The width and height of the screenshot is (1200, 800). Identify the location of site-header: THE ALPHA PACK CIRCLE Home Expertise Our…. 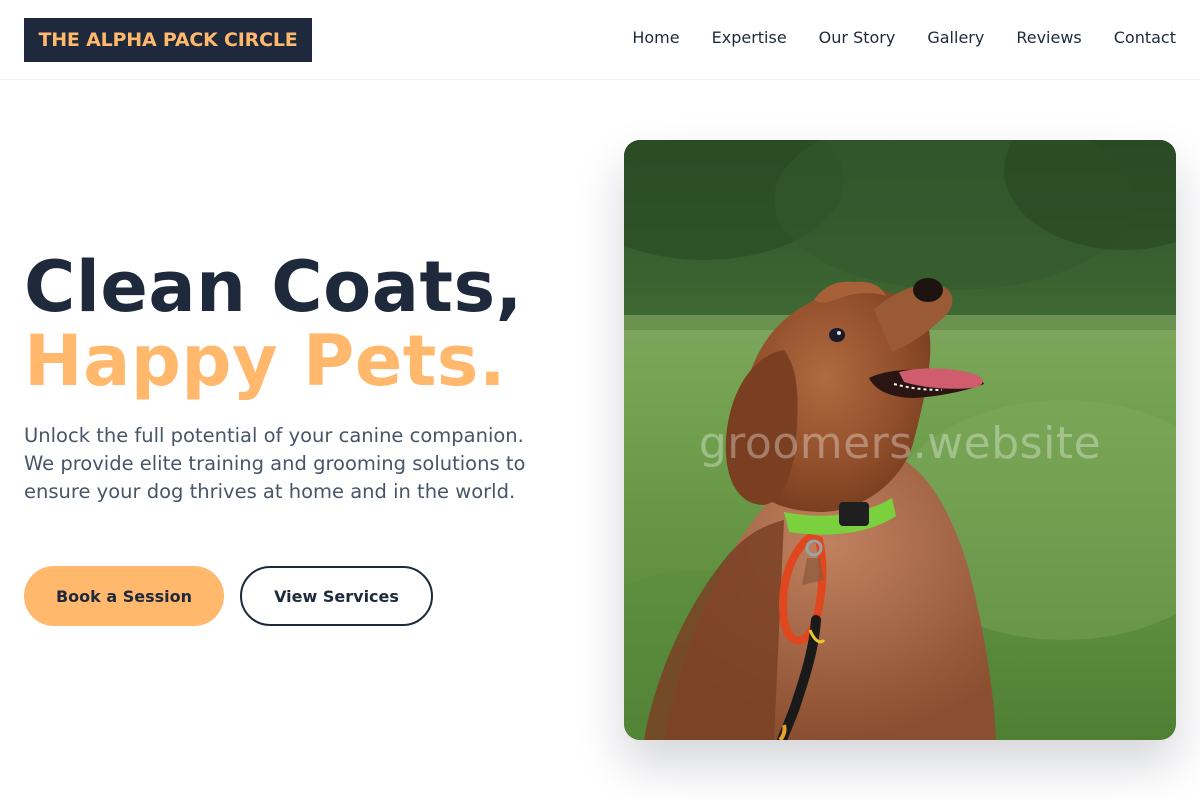
(600, 40).